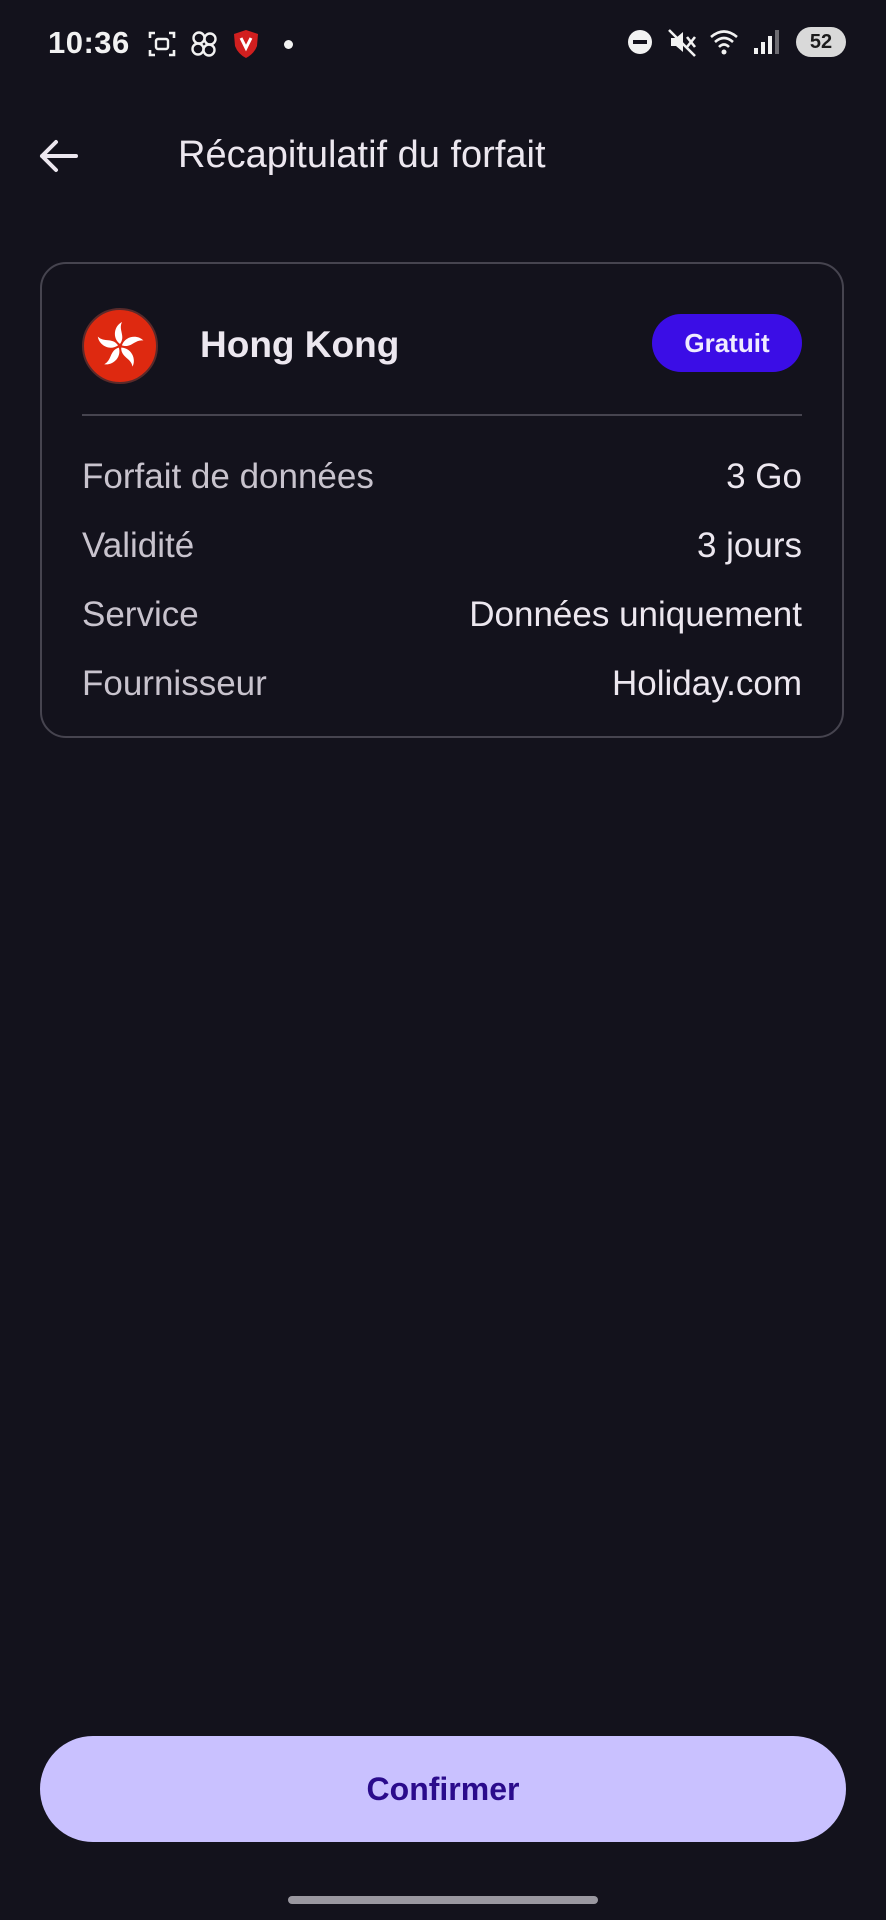 The width and height of the screenshot is (886, 1920). Describe the element at coordinates (749, 545) in the screenshot. I see `detail-value: 3 jours` at that location.